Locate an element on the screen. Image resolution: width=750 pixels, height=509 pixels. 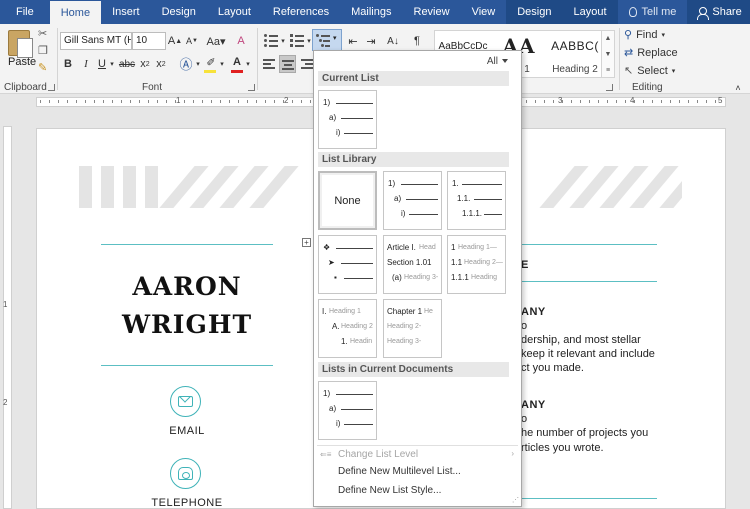
vertical-ruler: 1 2 is located at coordinates (7, 309).